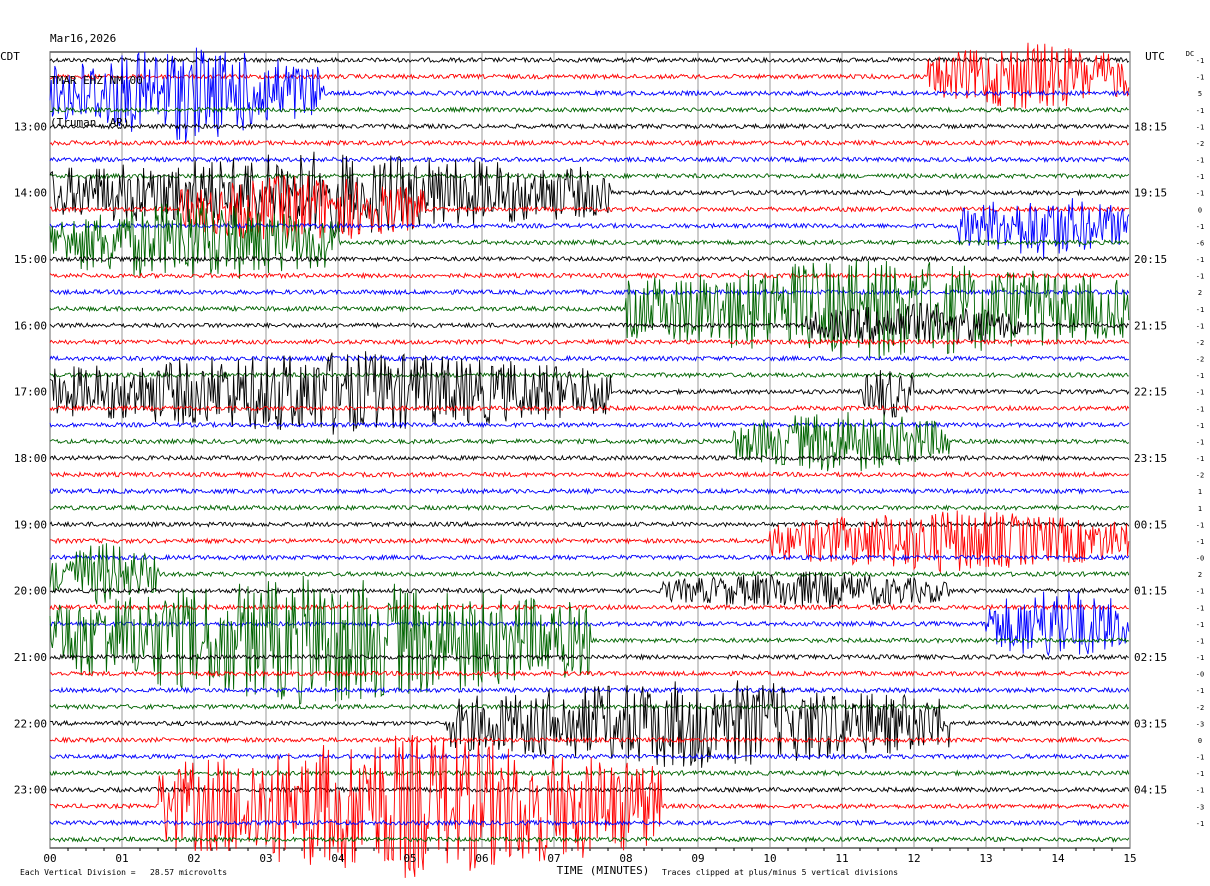 The width and height of the screenshot is (1210, 886). What do you see at coordinates (1150, 723) in the screenshot?
I see `right-hour-label: 03:15` at bounding box center [1150, 723].